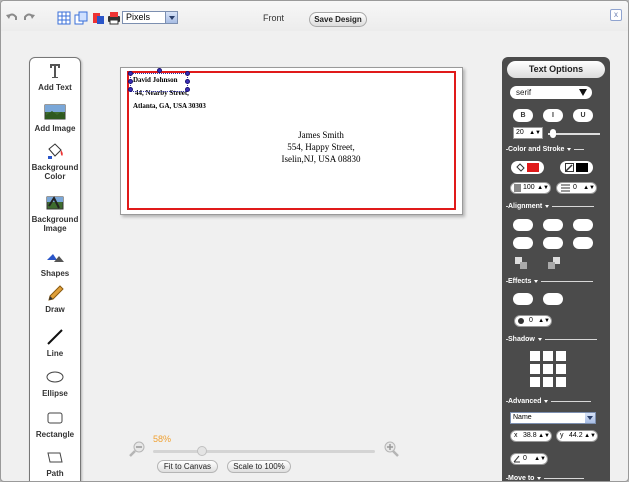  I want to click on angle-icon, so click(516, 459).